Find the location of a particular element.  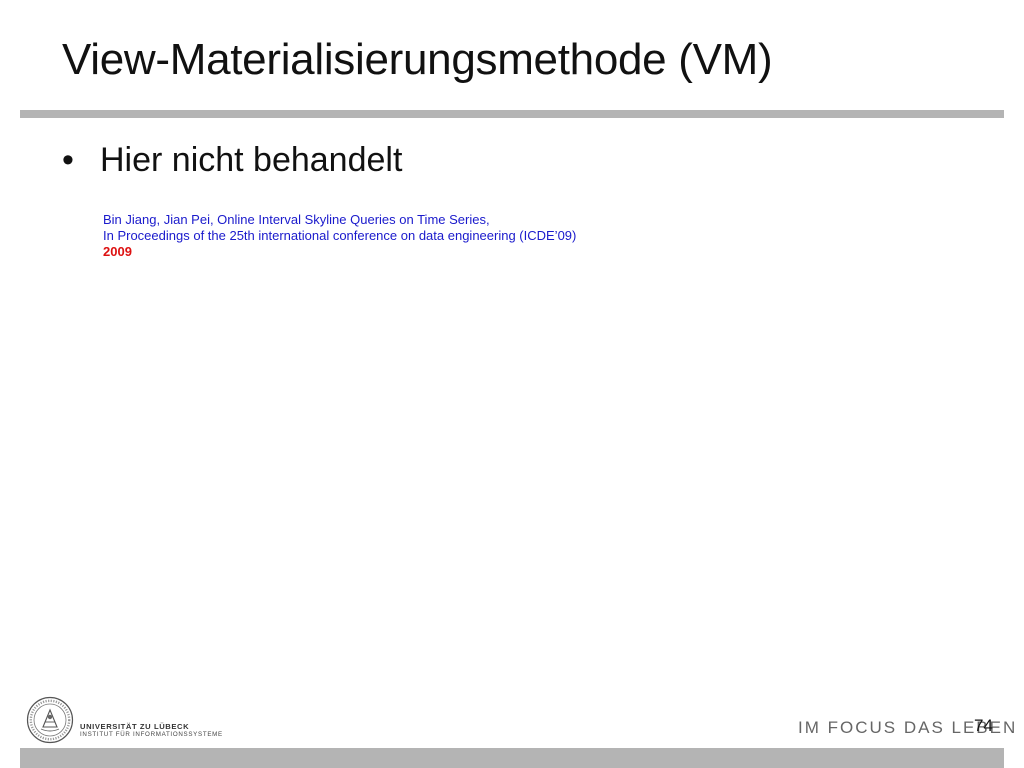

reference-year: 2009 is located at coordinates (117, 251).